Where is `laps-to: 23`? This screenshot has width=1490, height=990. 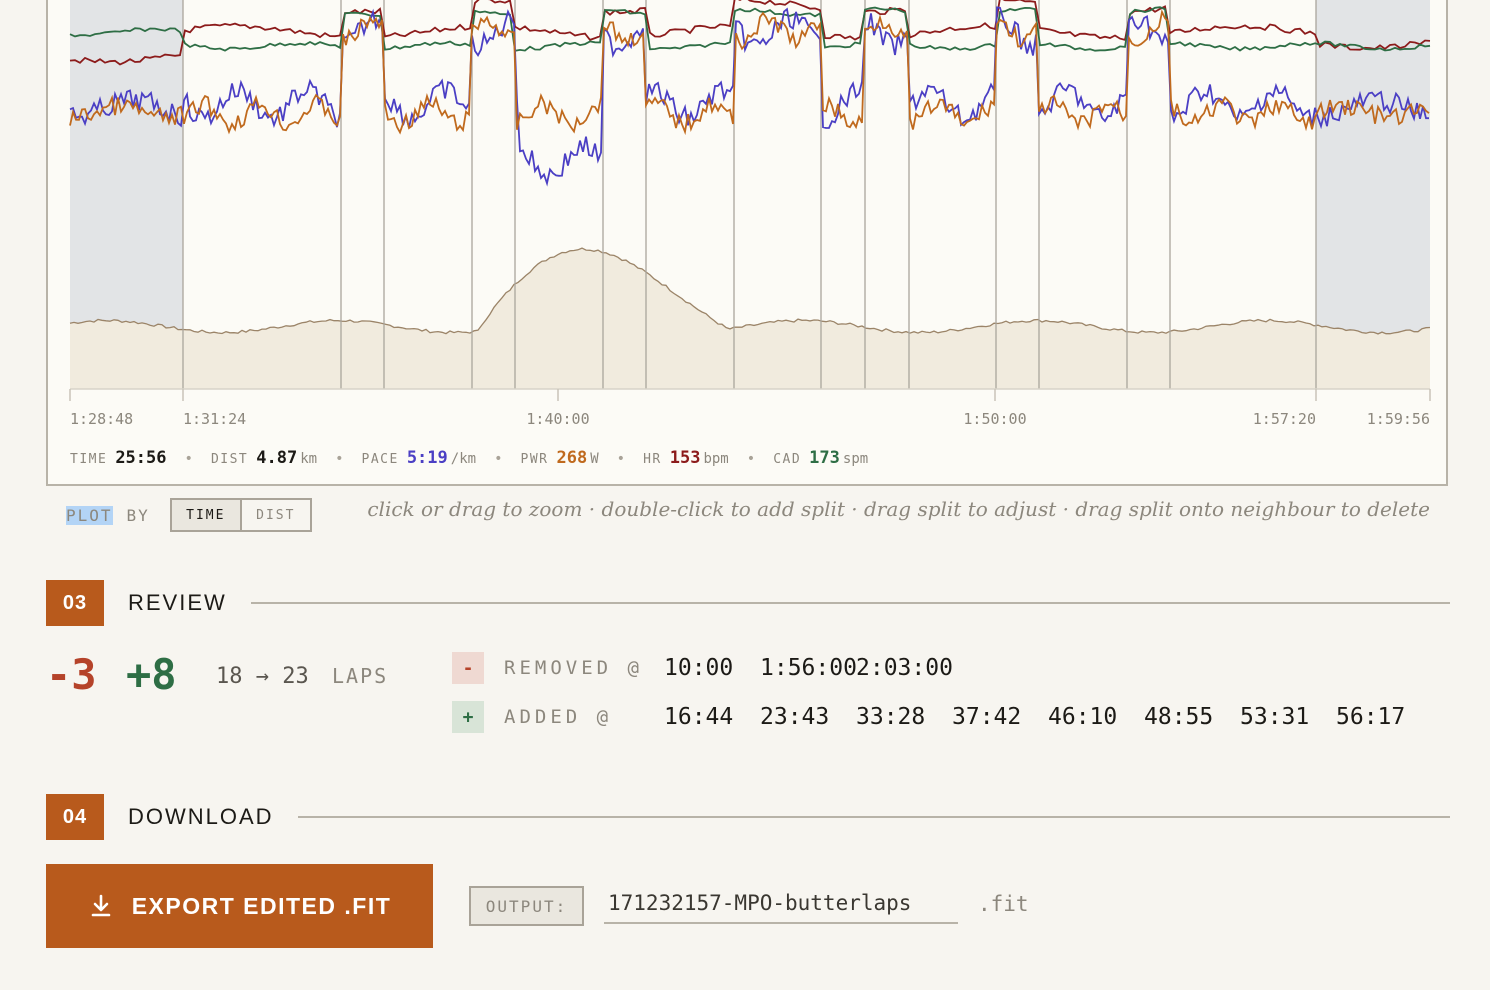 laps-to: 23 is located at coordinates (295, 676).